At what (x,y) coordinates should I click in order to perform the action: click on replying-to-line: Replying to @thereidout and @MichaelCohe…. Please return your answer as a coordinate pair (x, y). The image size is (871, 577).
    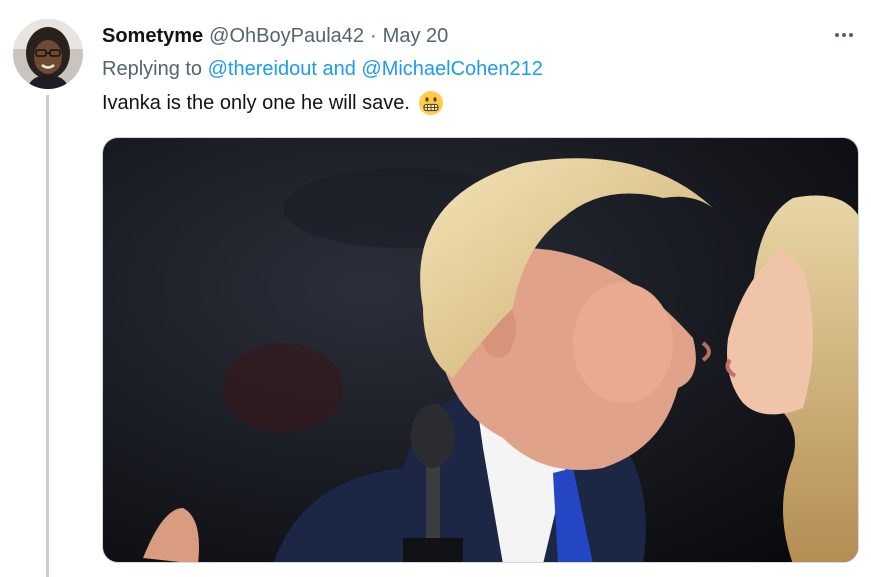
    Looking at the image, I should click on (322, 69).